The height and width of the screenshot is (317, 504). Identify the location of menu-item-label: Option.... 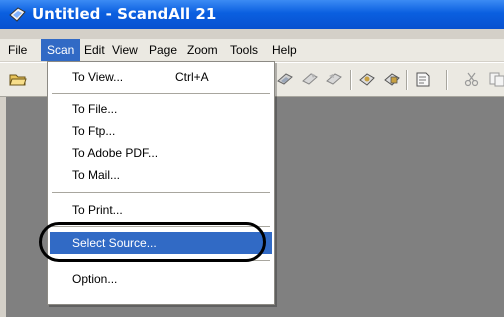
(95, 279).